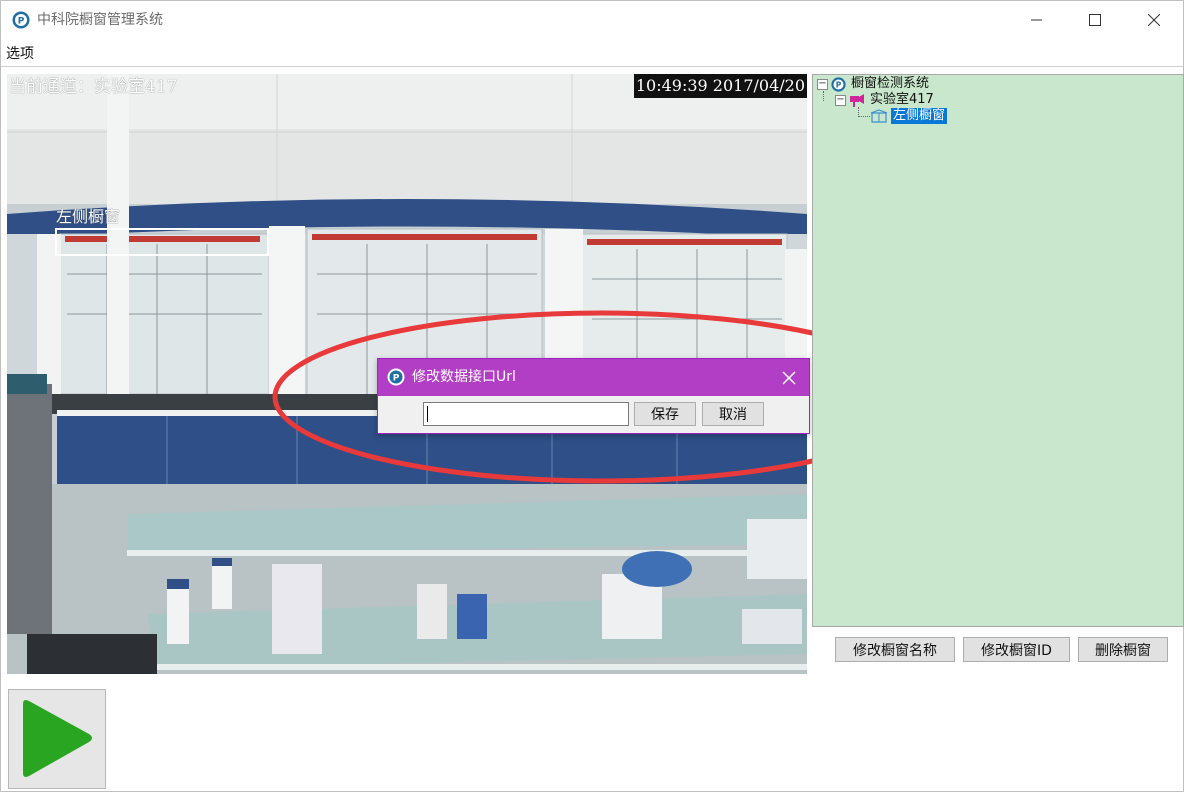  I want to click on tree-node-root: − P 橱窗检测系统, so click(874, 84).